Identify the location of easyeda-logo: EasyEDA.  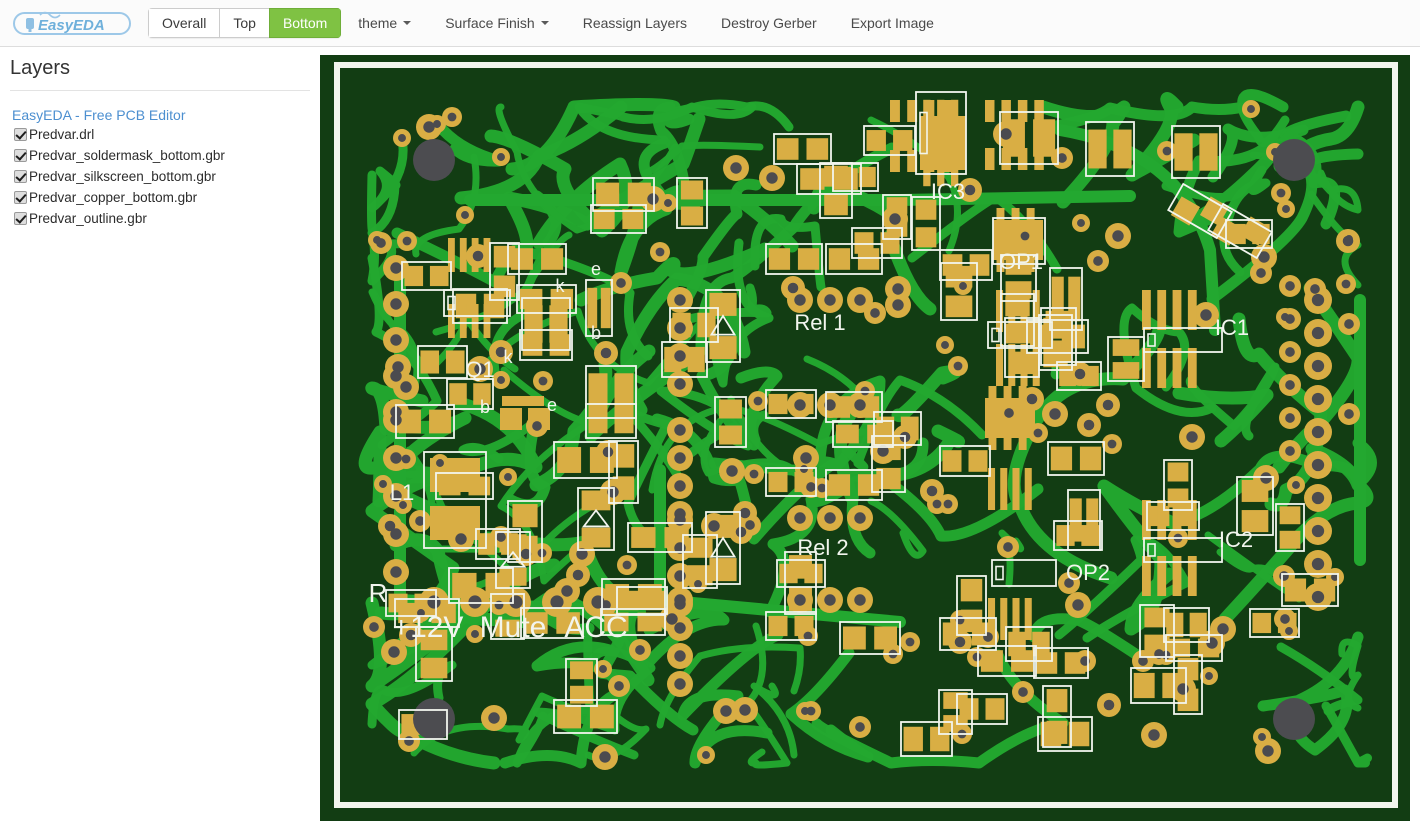
(72, 23).